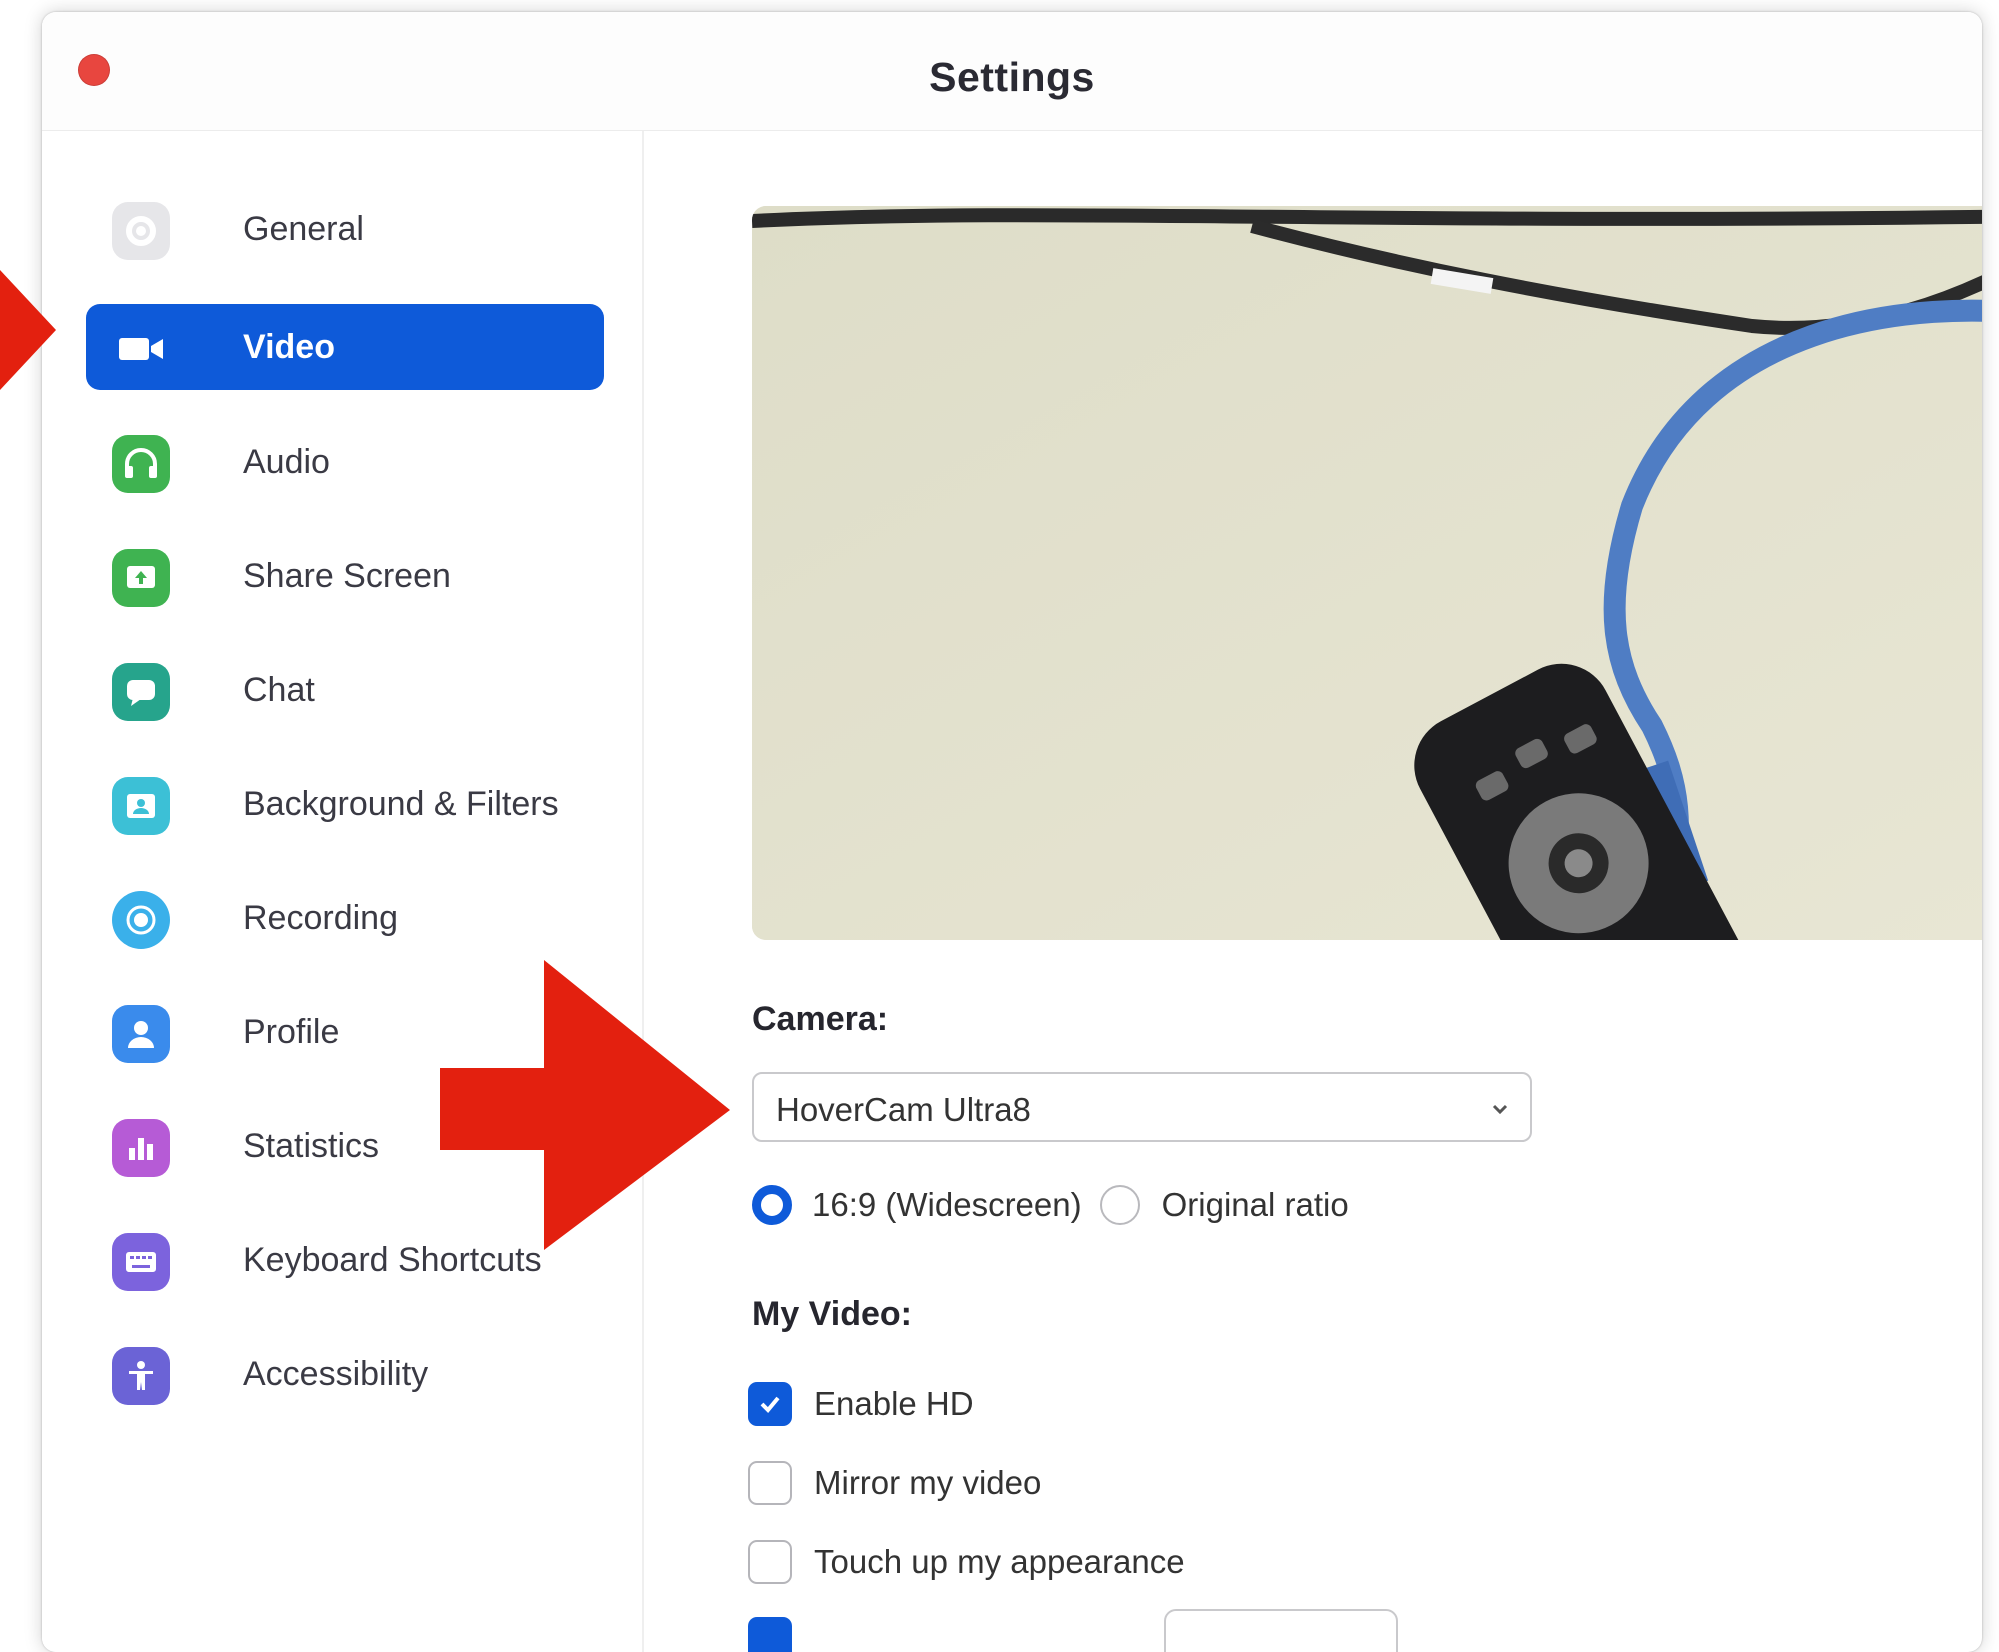 This screenshot has height=1652, width=1999. What do you see at coordinates (401, 804) in the screenshot?
I see `sidebar-item-label: Background & Filters` at bounding box center [401, 804].